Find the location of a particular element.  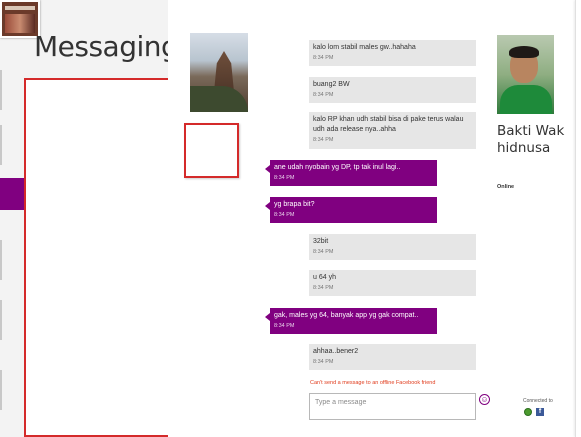

contact-status: Online is located at coordinates (506, 187).